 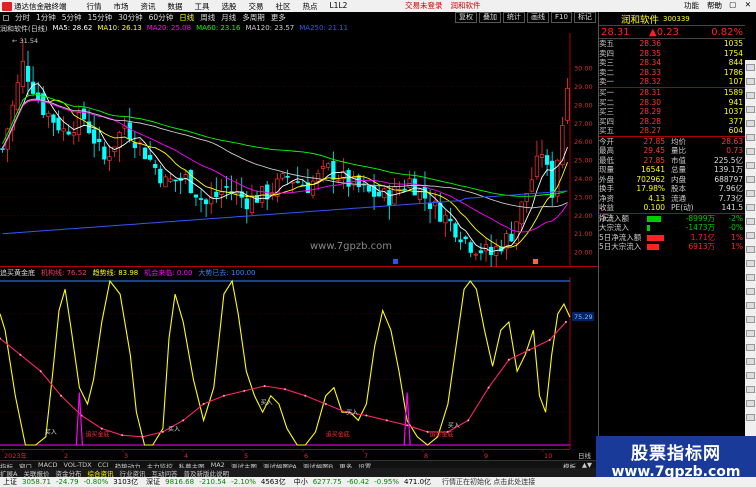 What do you see at coordinates (244, 466) in the screenshot?
I see `indicator-tab: 测试主图` at bounding box center [244, 466].